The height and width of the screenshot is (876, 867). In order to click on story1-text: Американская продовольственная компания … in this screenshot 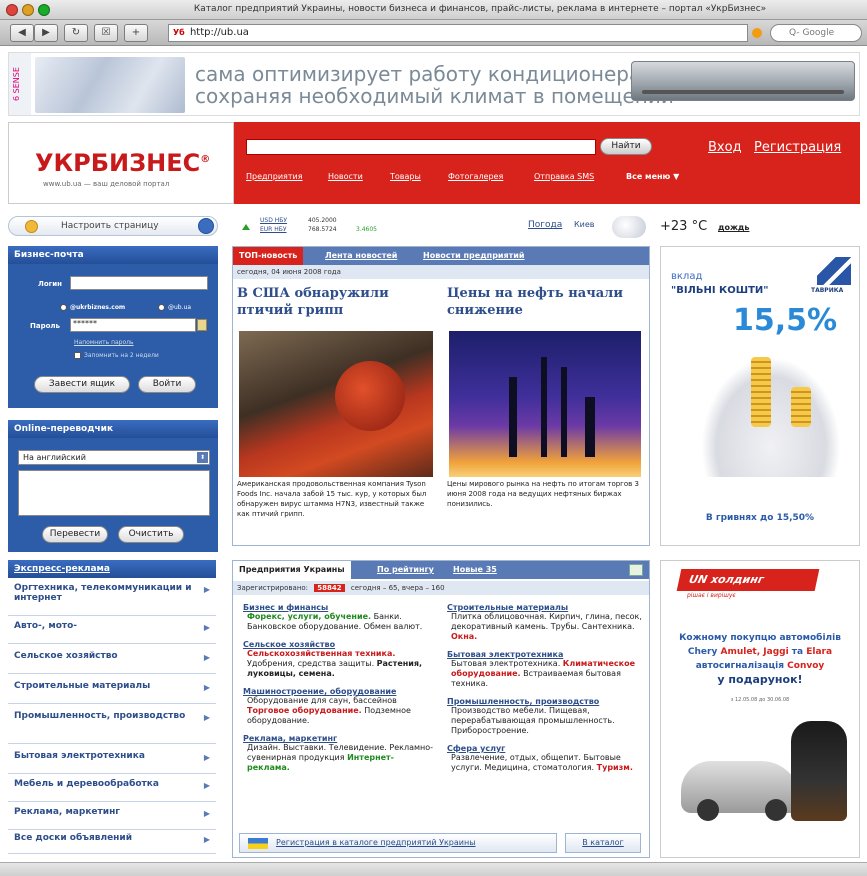, I will do `click(332, 499)`.